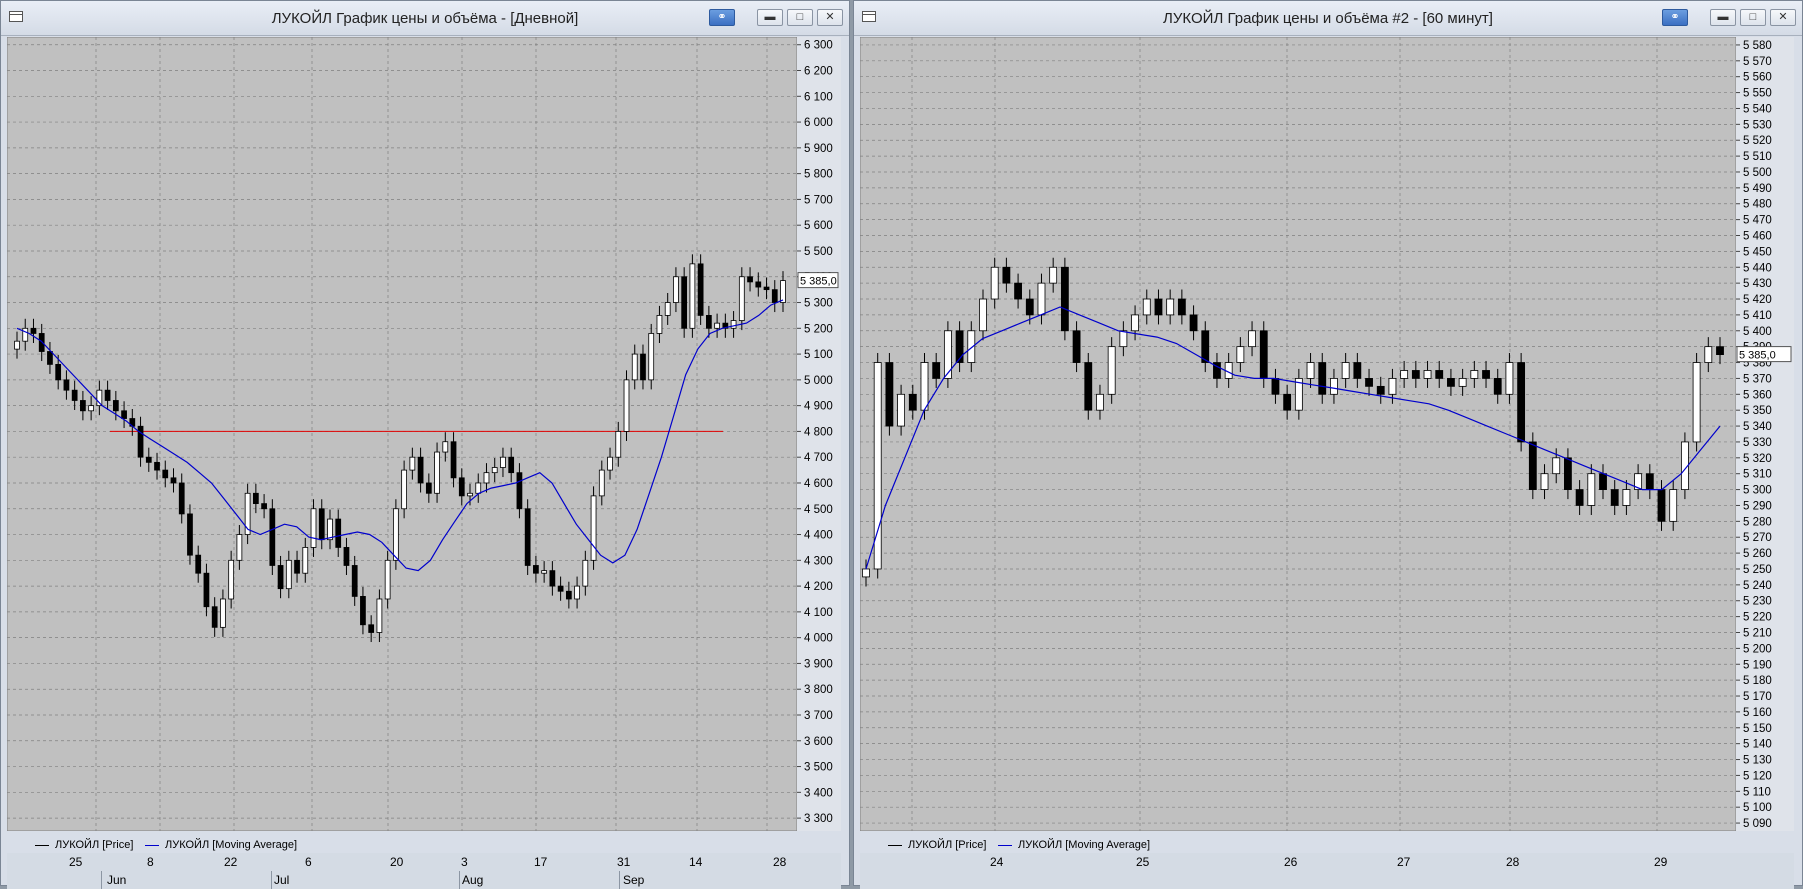 This screenshot has width=1803, height=889. Describe the element at coordinates (1757, 427) in the screenshot. I see `y-tick-label: 5 340` at that location.